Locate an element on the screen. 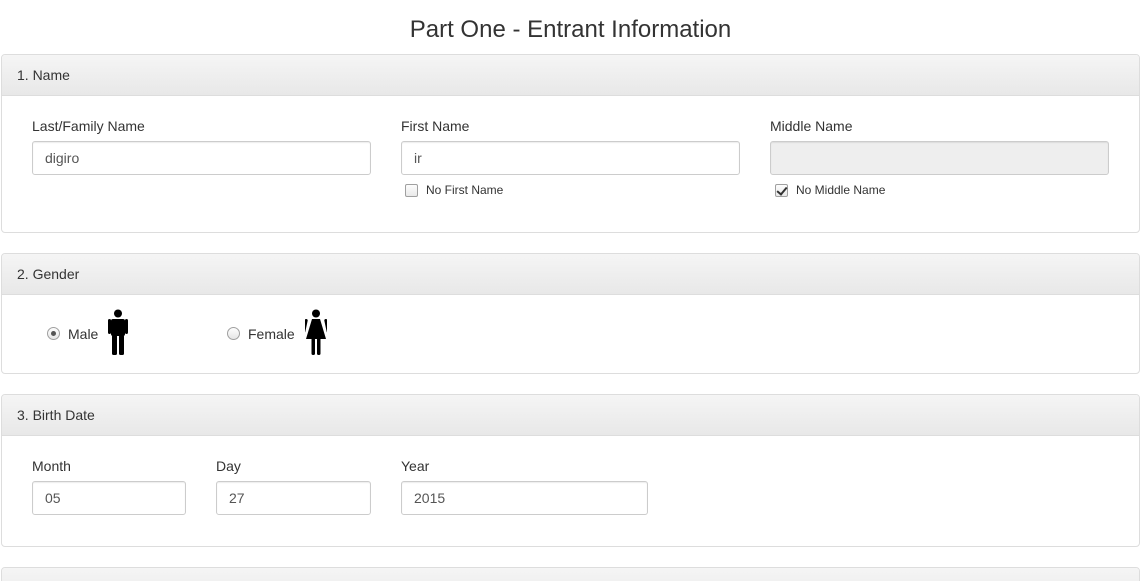  name-panel-heading: 1. Name is located at coordinates (570, 75).